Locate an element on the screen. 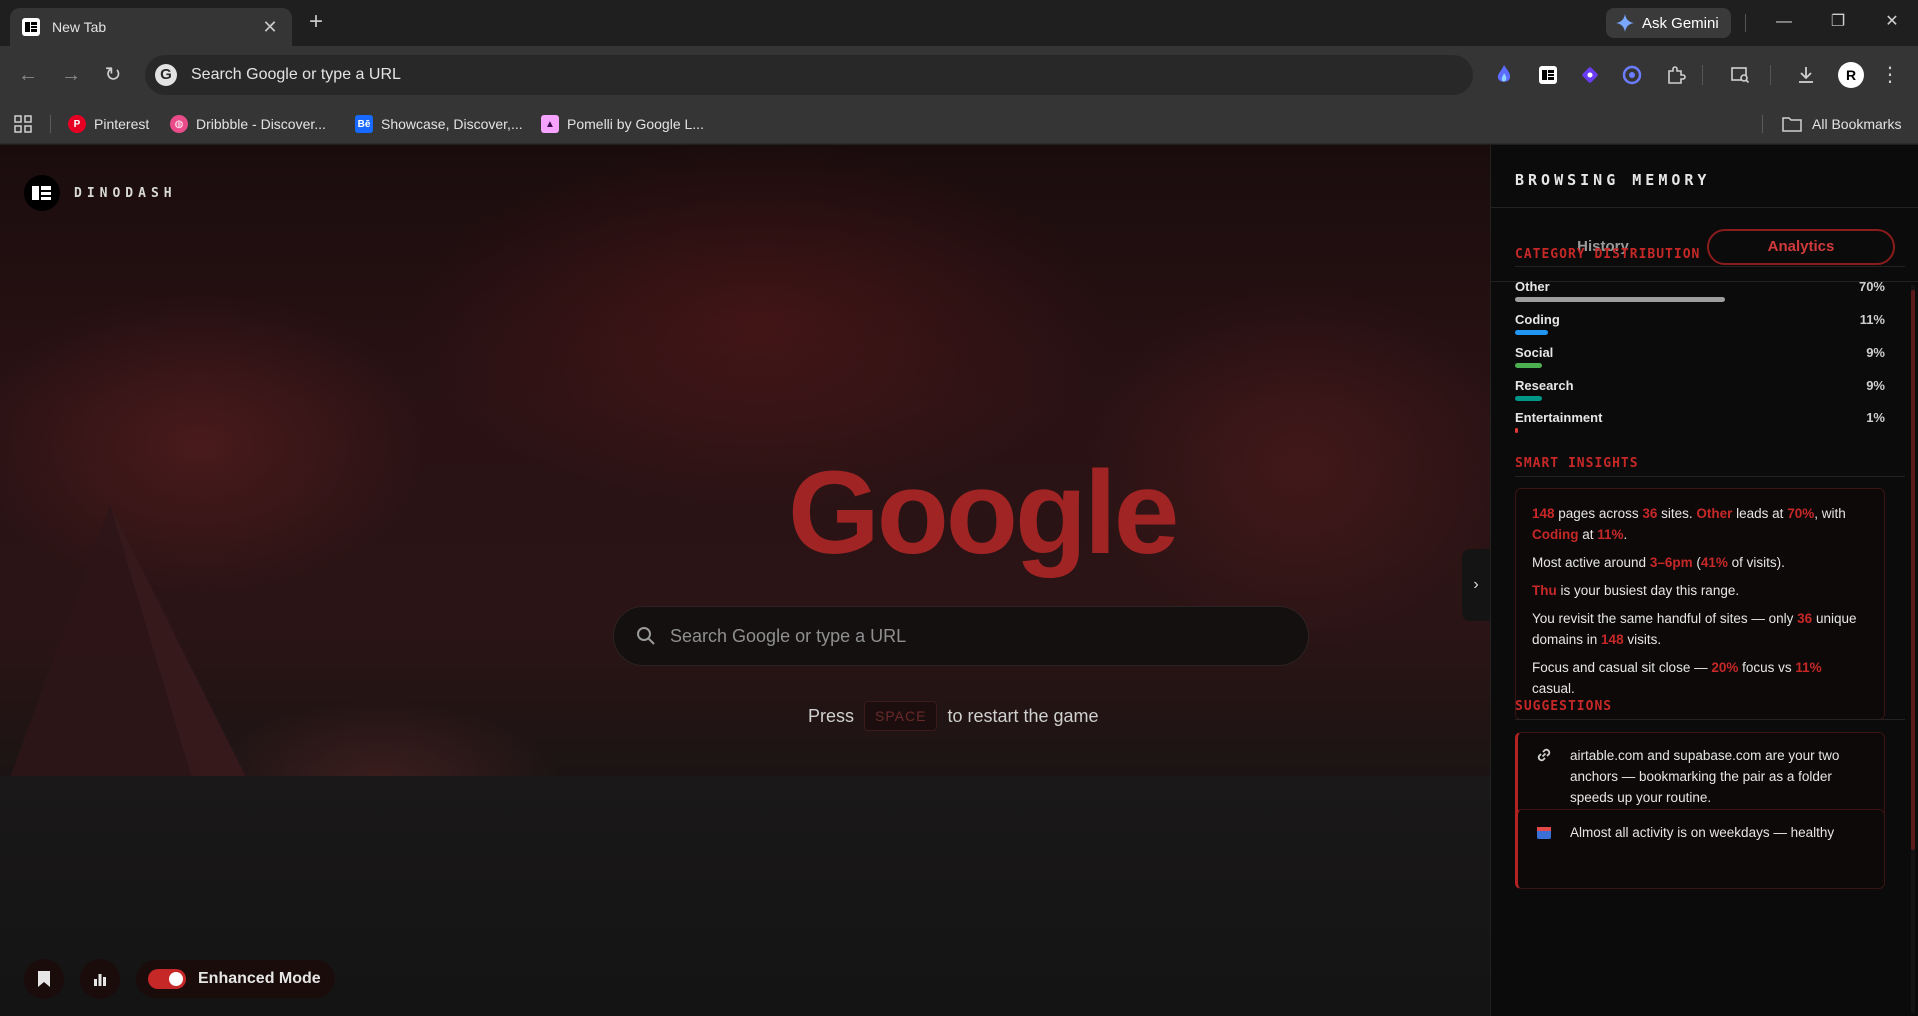 The width and height of the screenshot is (1918, 1016). category-row: Research 9% is located at coordinates (1700, 394).